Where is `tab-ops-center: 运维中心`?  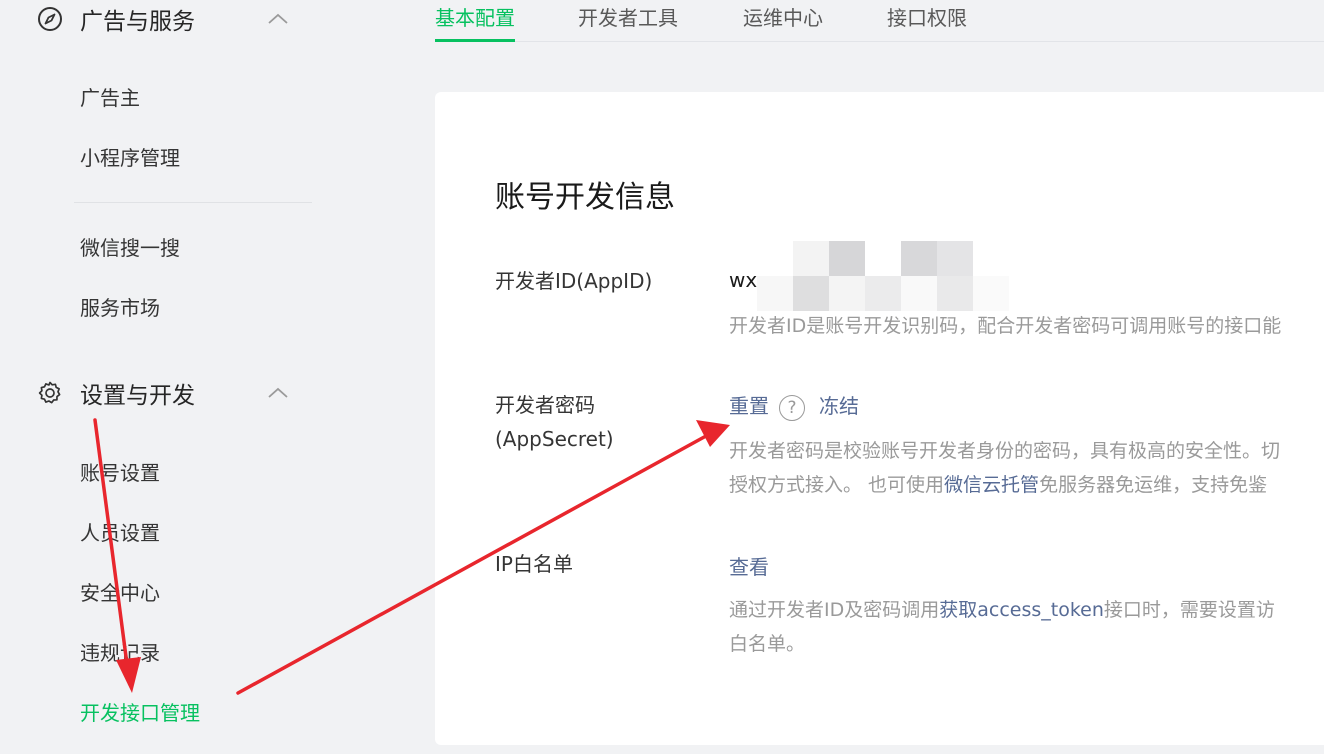
tab-ops-center: 运维中心 is located at coordinates (783, 23).